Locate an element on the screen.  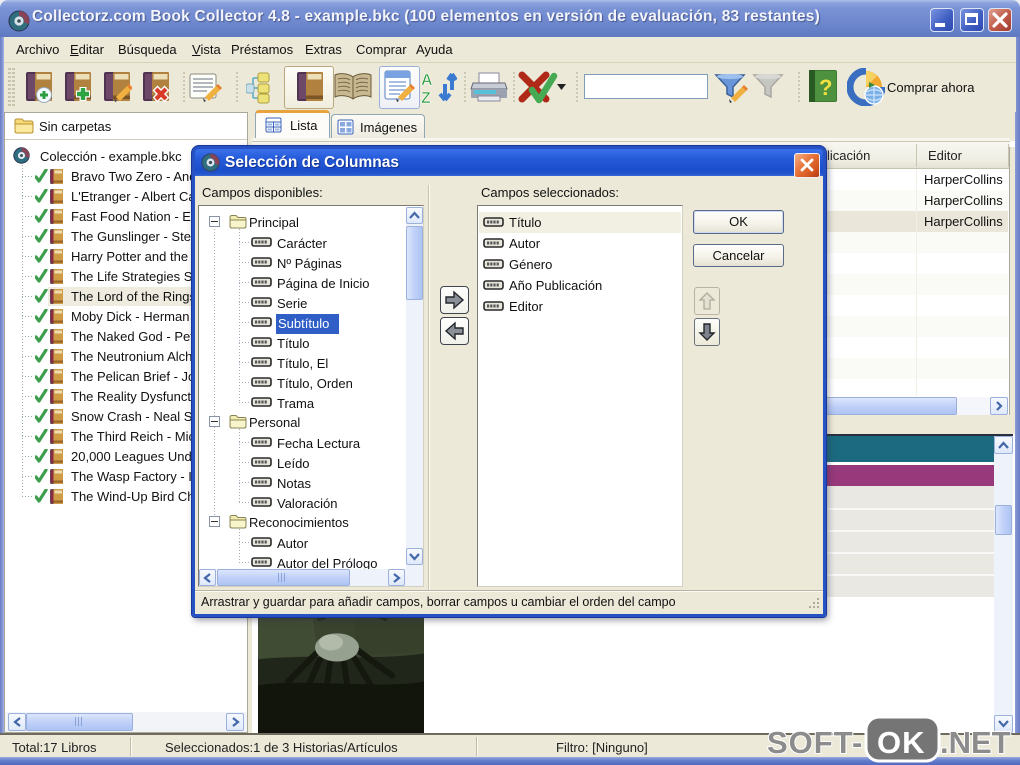
svg-text: A is located at coordinates (427, 80).